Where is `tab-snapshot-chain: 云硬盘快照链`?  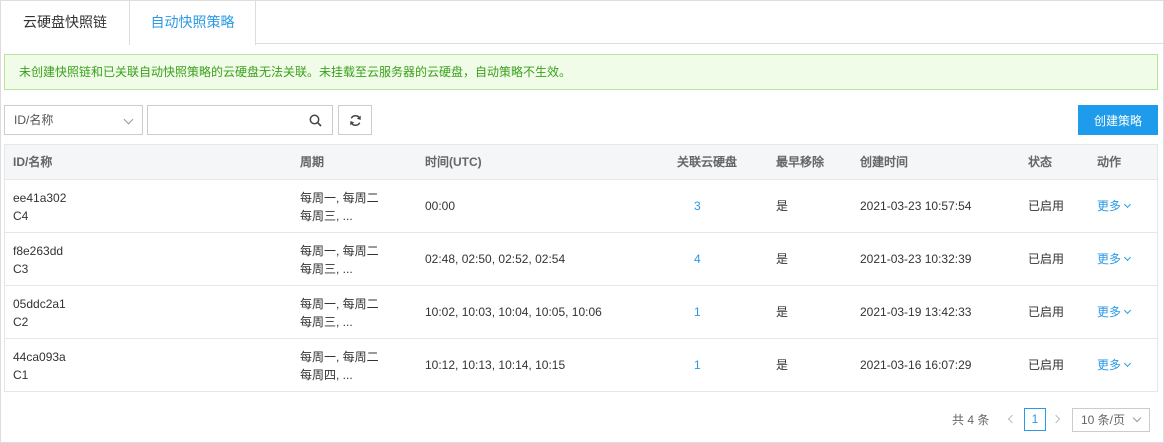
tab-snapshot-chain: 云硬盘快照链 is located at coordinates (65, 22).